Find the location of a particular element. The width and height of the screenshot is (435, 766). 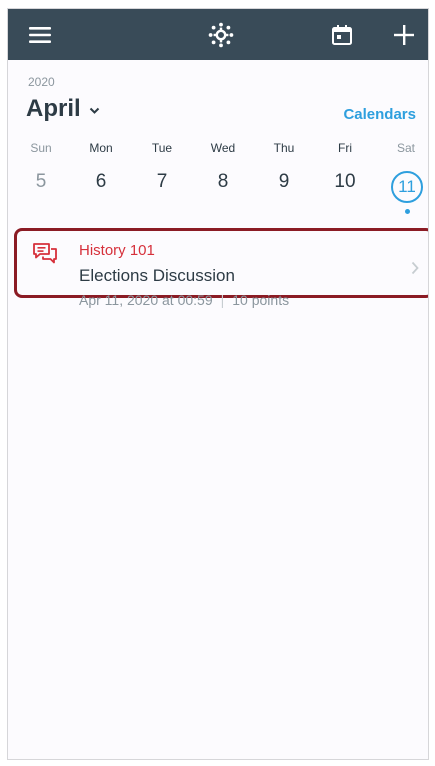

day-11-selected: 11 is located at coordinates (407, 187).